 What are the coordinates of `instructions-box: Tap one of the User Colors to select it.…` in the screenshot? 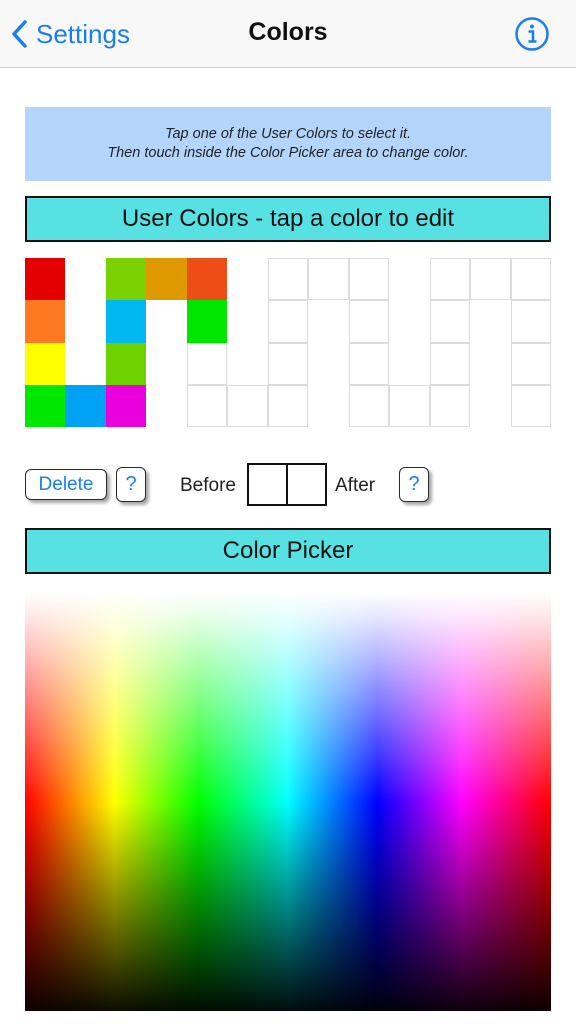 It's located at (288, 144).